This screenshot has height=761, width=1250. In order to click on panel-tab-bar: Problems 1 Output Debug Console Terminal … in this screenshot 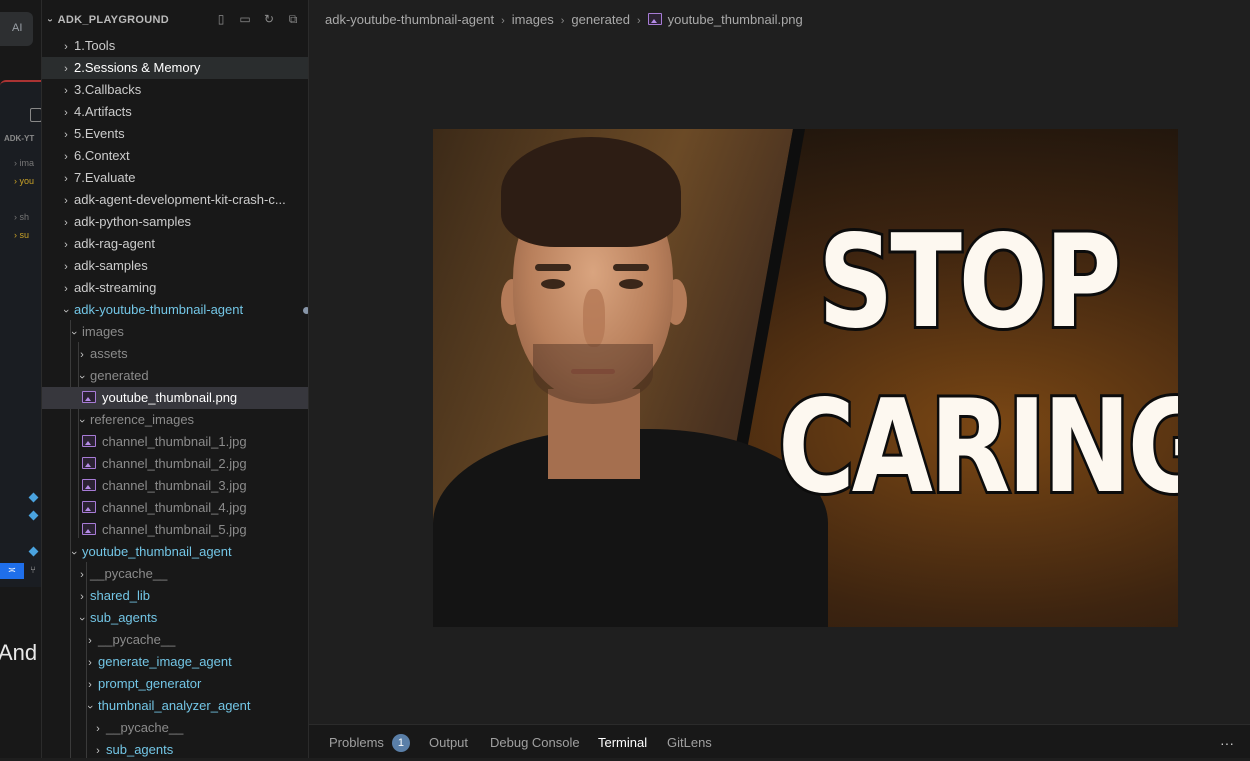, I will do `click(779, 741)`.